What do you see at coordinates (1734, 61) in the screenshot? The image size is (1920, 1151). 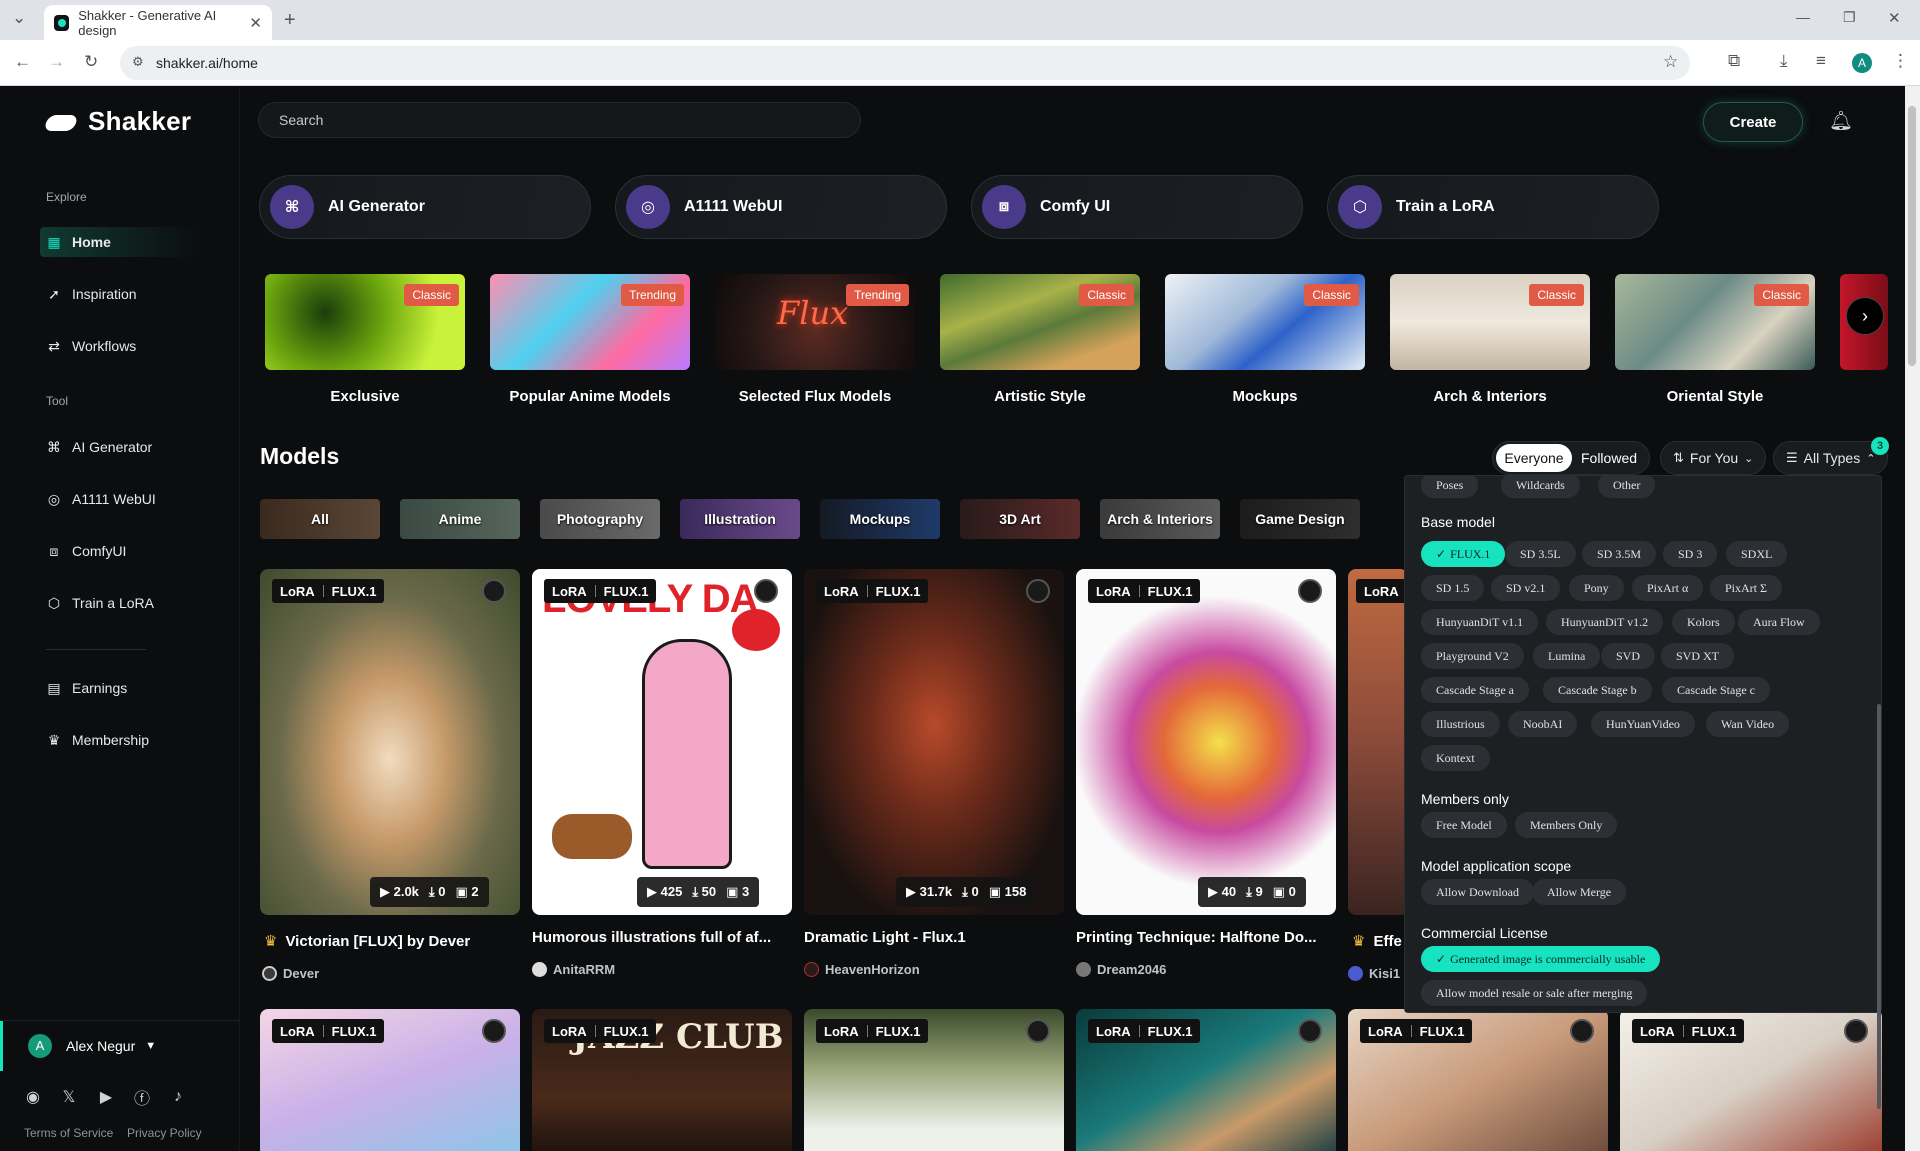 I see `extensions-icon: ⧉` at bounding box center [1734, 61].